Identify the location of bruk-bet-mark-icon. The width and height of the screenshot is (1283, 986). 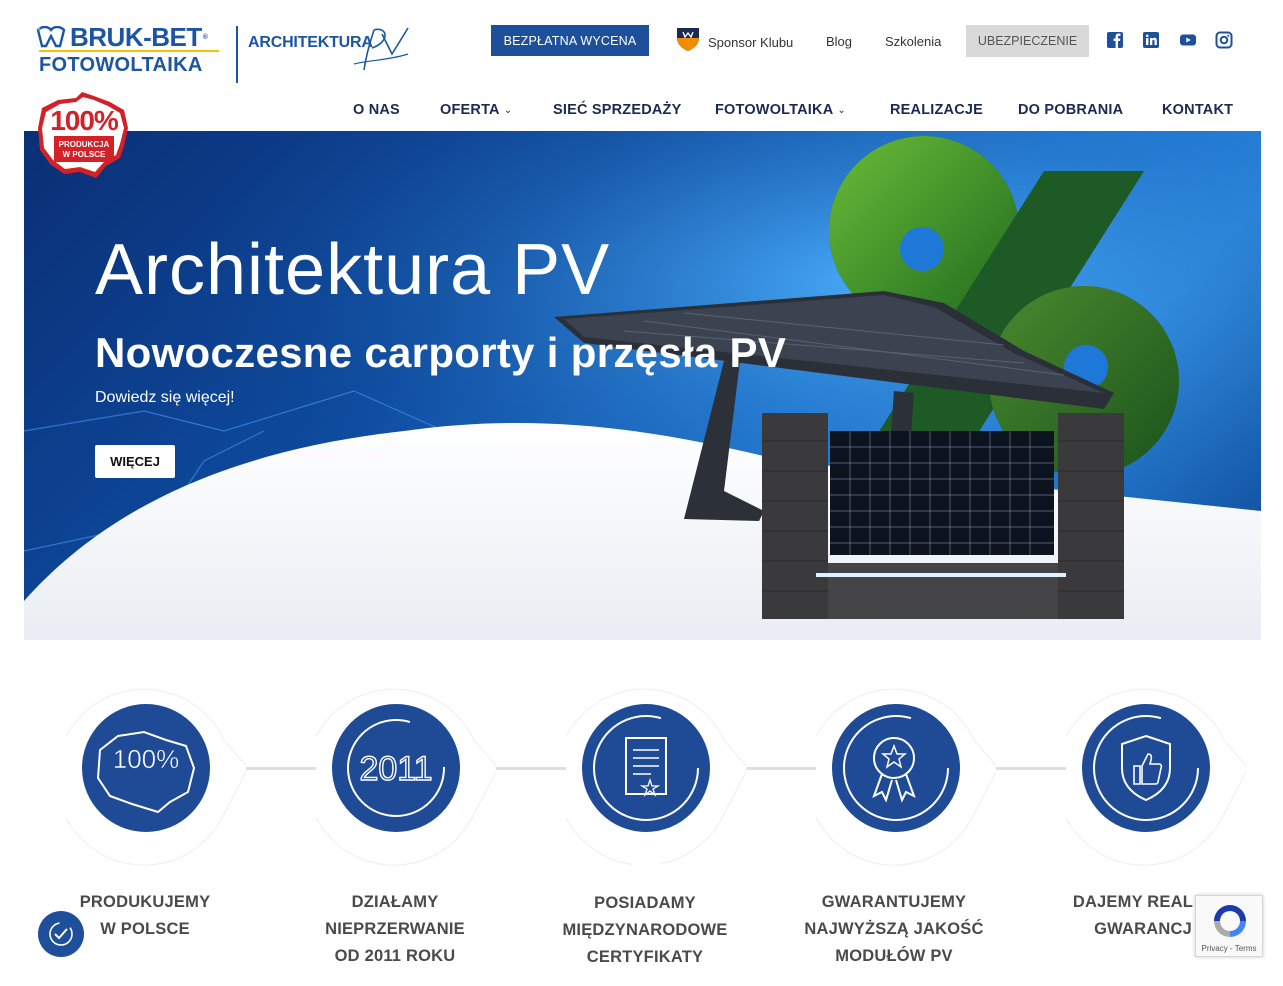
(51, 36).